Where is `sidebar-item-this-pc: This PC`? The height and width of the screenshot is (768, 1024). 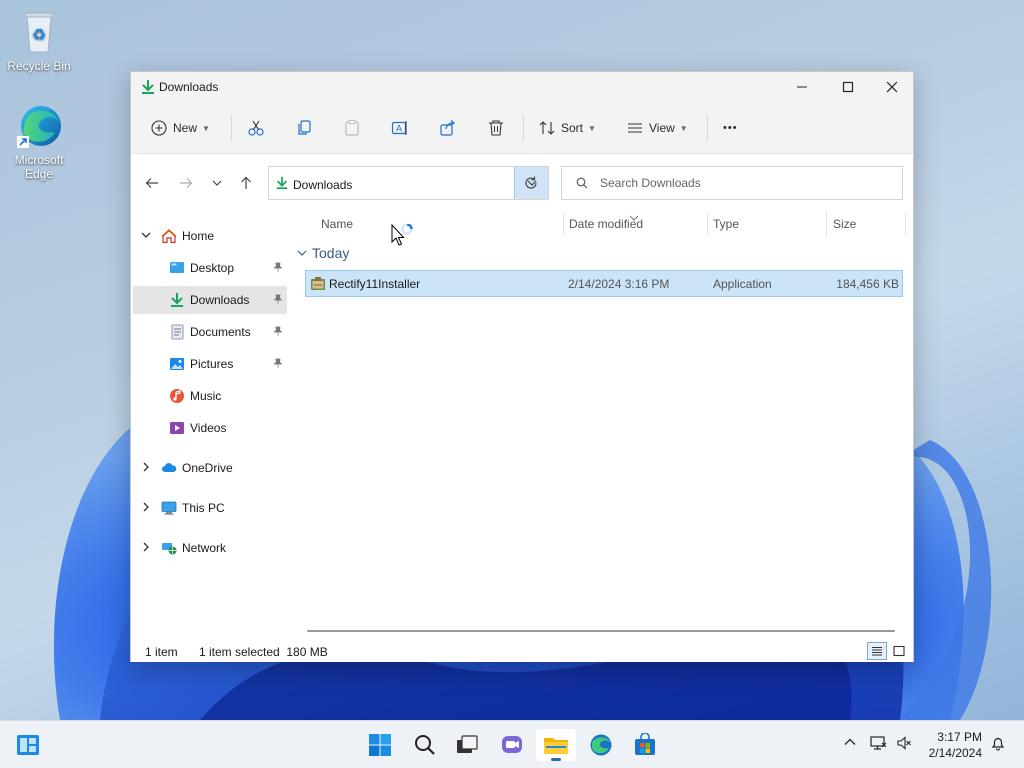
sidebar-item-this-pc: This PC is located at coordinates (210, 508).